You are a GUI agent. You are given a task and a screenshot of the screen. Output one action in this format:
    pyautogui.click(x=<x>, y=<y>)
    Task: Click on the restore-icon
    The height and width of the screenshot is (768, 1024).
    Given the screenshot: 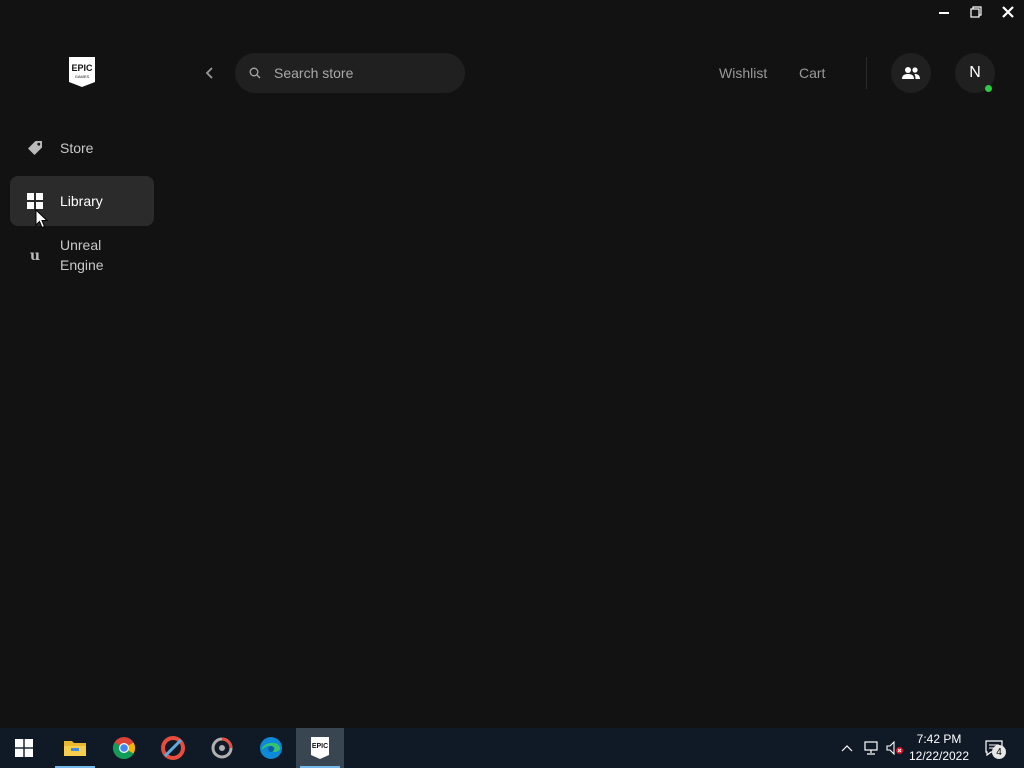 What is the action you would take?
    pyautogui.click(x=976, y=12)
    